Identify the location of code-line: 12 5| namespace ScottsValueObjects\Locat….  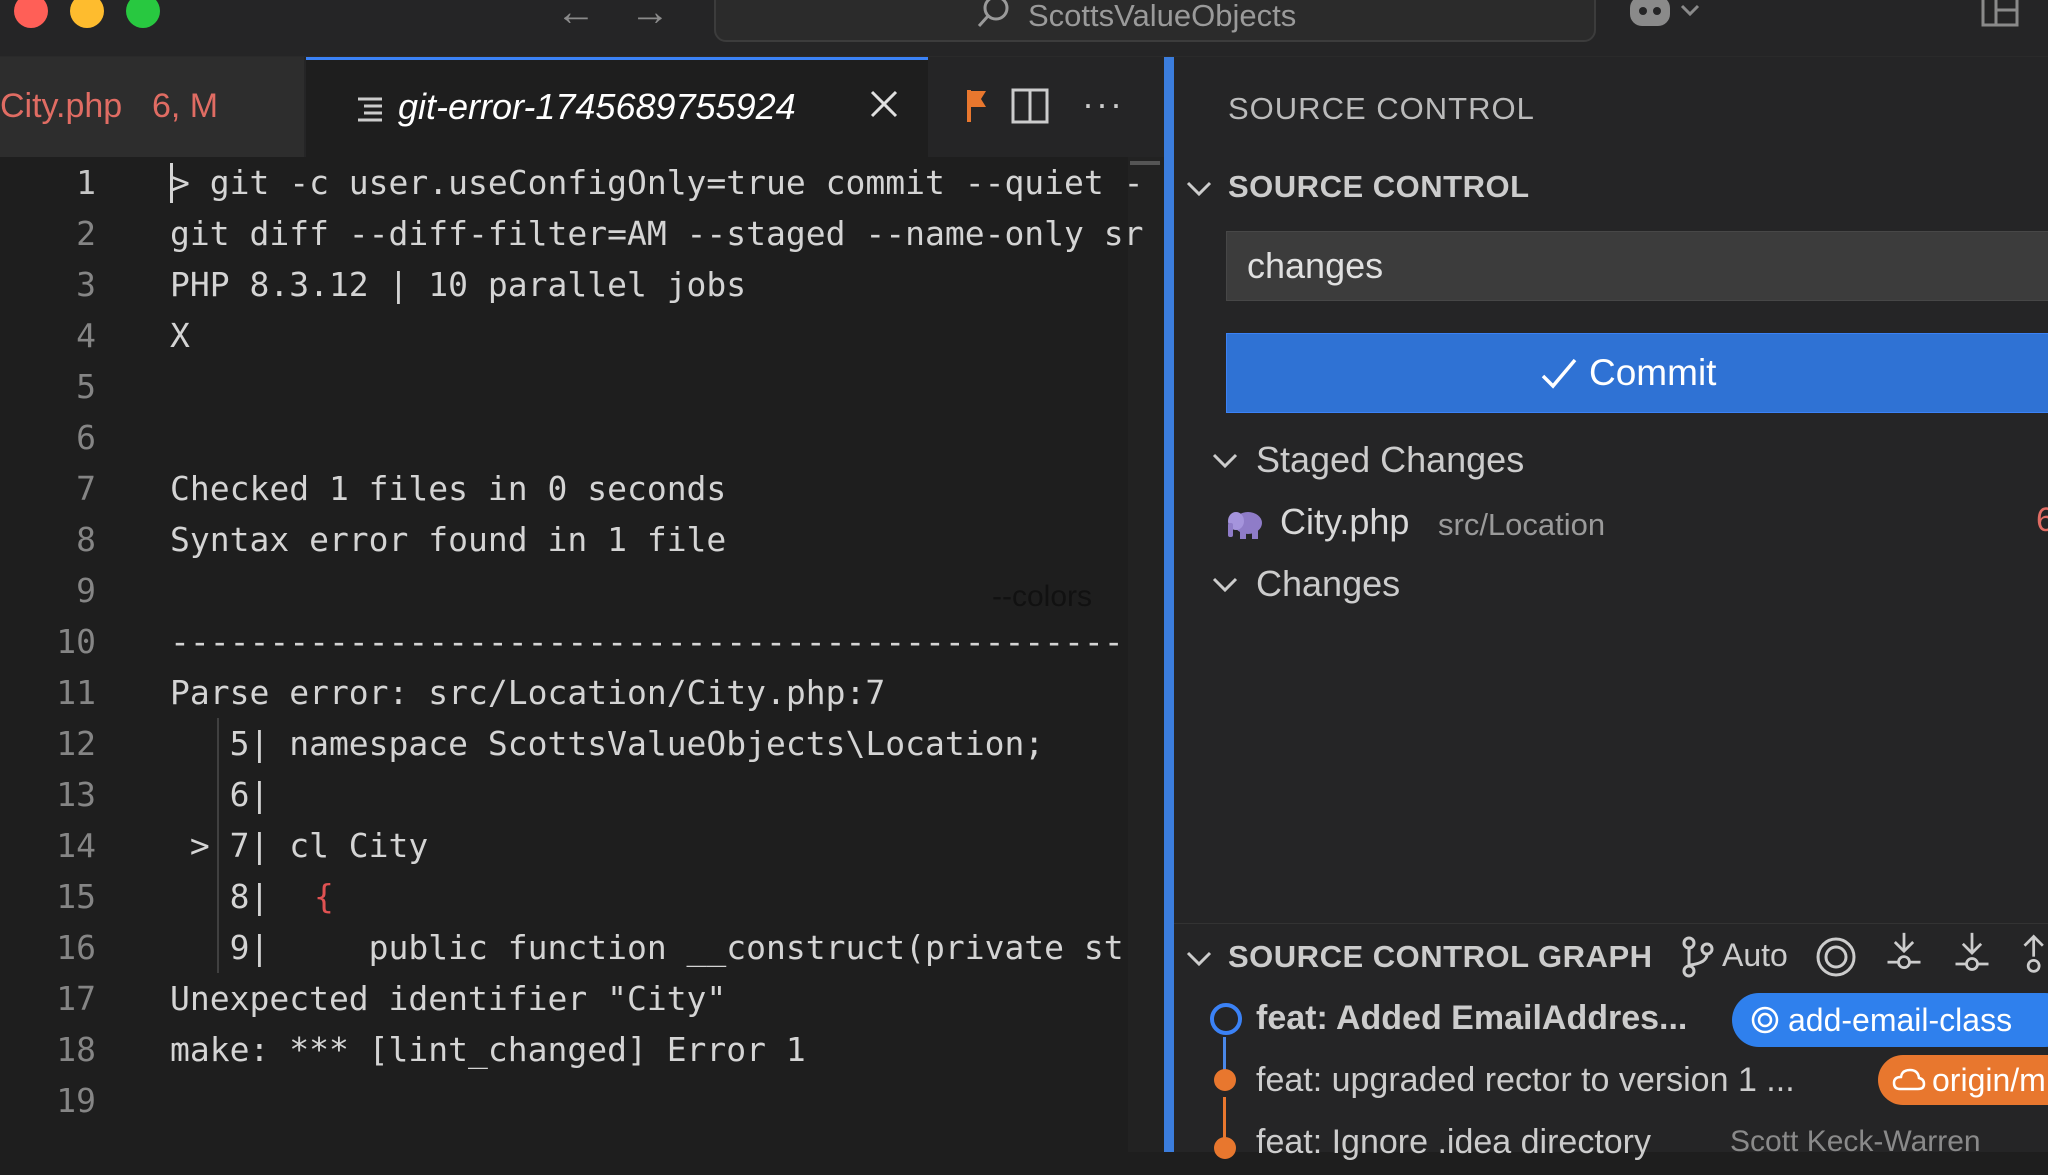
(582, 743).